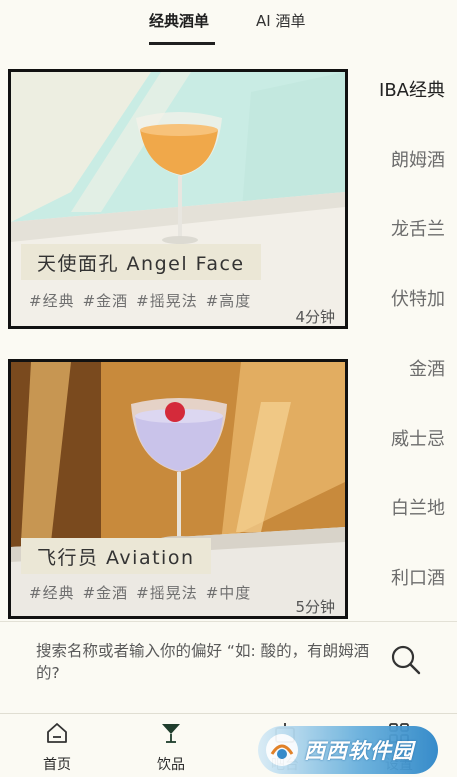 Image resolution: width=457 pixels, height=777 pixels. I want to click on watermark-text: 西西软件园, so click(359, 751).